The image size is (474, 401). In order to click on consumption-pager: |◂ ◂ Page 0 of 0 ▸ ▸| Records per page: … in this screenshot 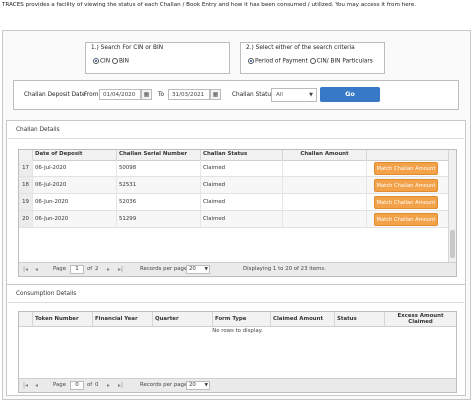, I will do `click(237, 385)`.